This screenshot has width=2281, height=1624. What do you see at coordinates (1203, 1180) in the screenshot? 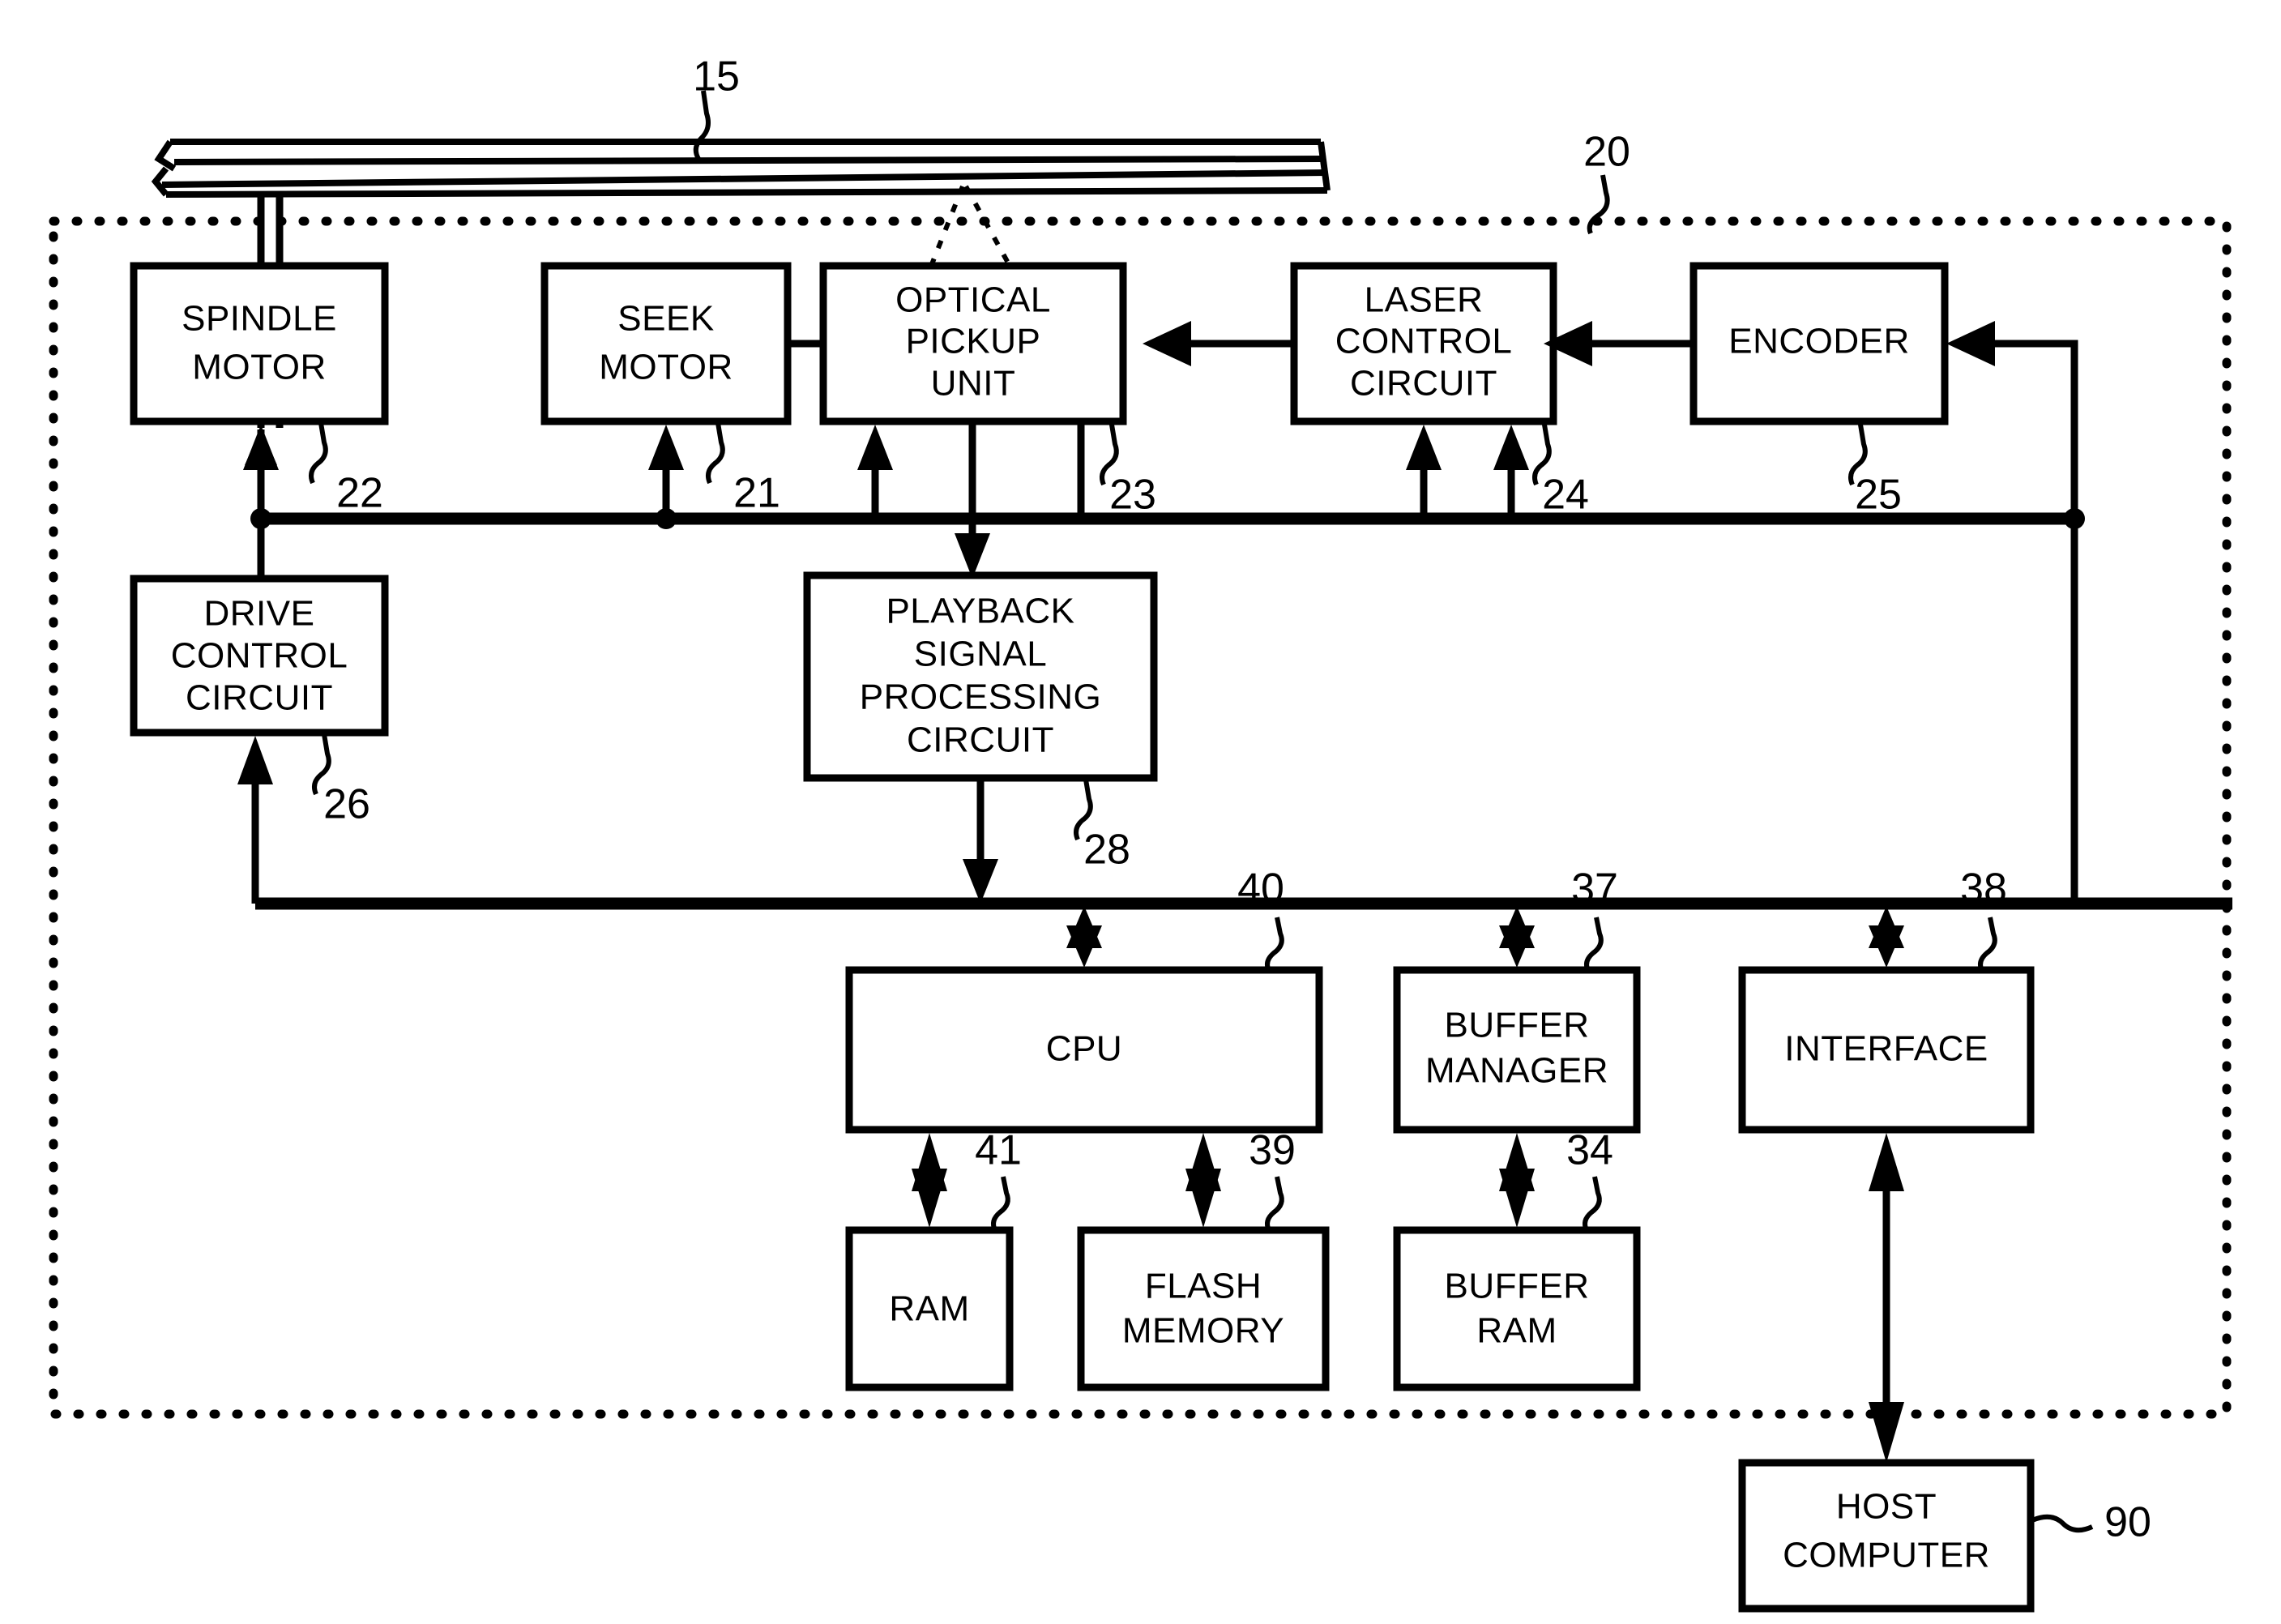
I see `wire-cpu-flash` at bounding box center [1203, 1180].